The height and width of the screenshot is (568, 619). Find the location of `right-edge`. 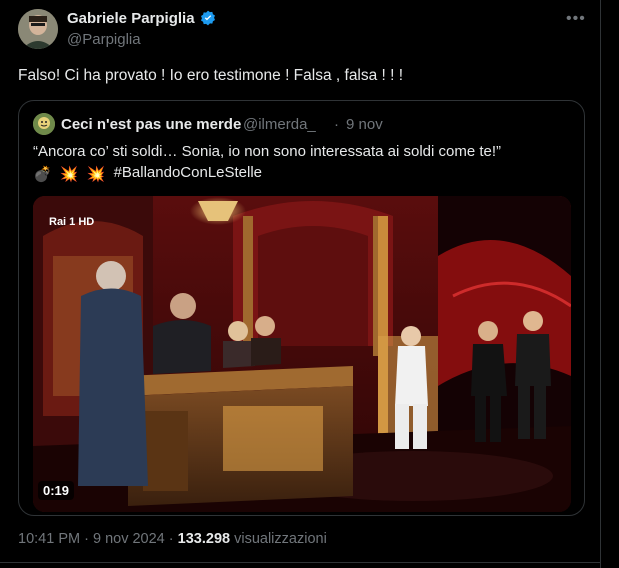

right-edge is located at coordinates (610, 284).